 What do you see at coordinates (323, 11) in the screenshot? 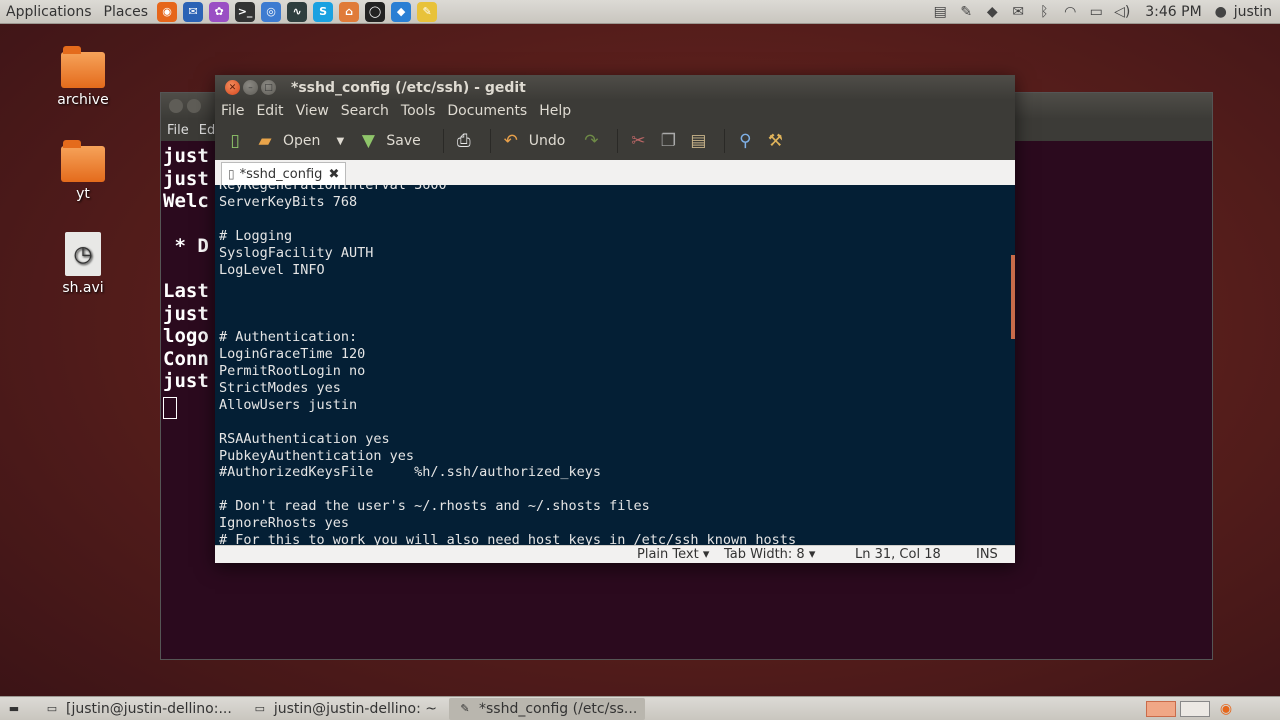
I see `skype-icon: S` at bounding box center [323, 11].